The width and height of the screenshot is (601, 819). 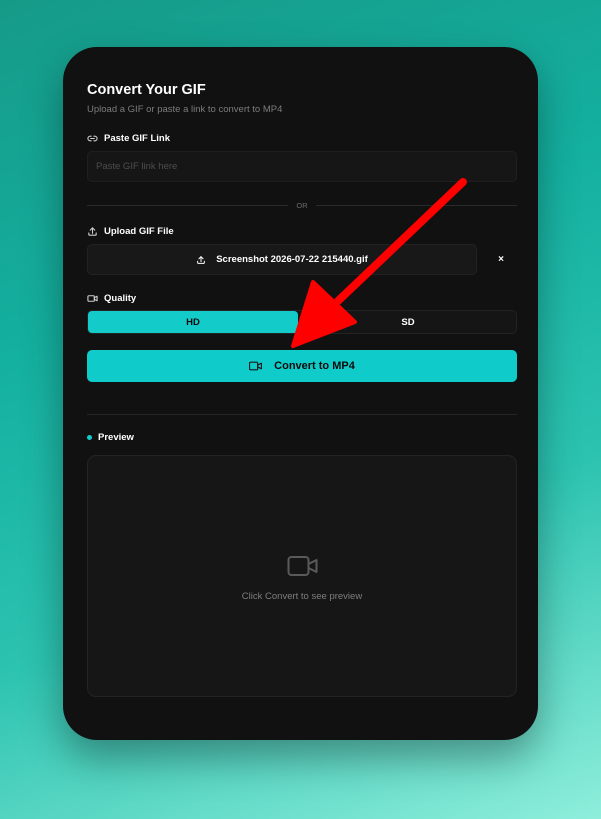 I want to click on convert-button: Convert to MP4, so click(x=302, y=366).